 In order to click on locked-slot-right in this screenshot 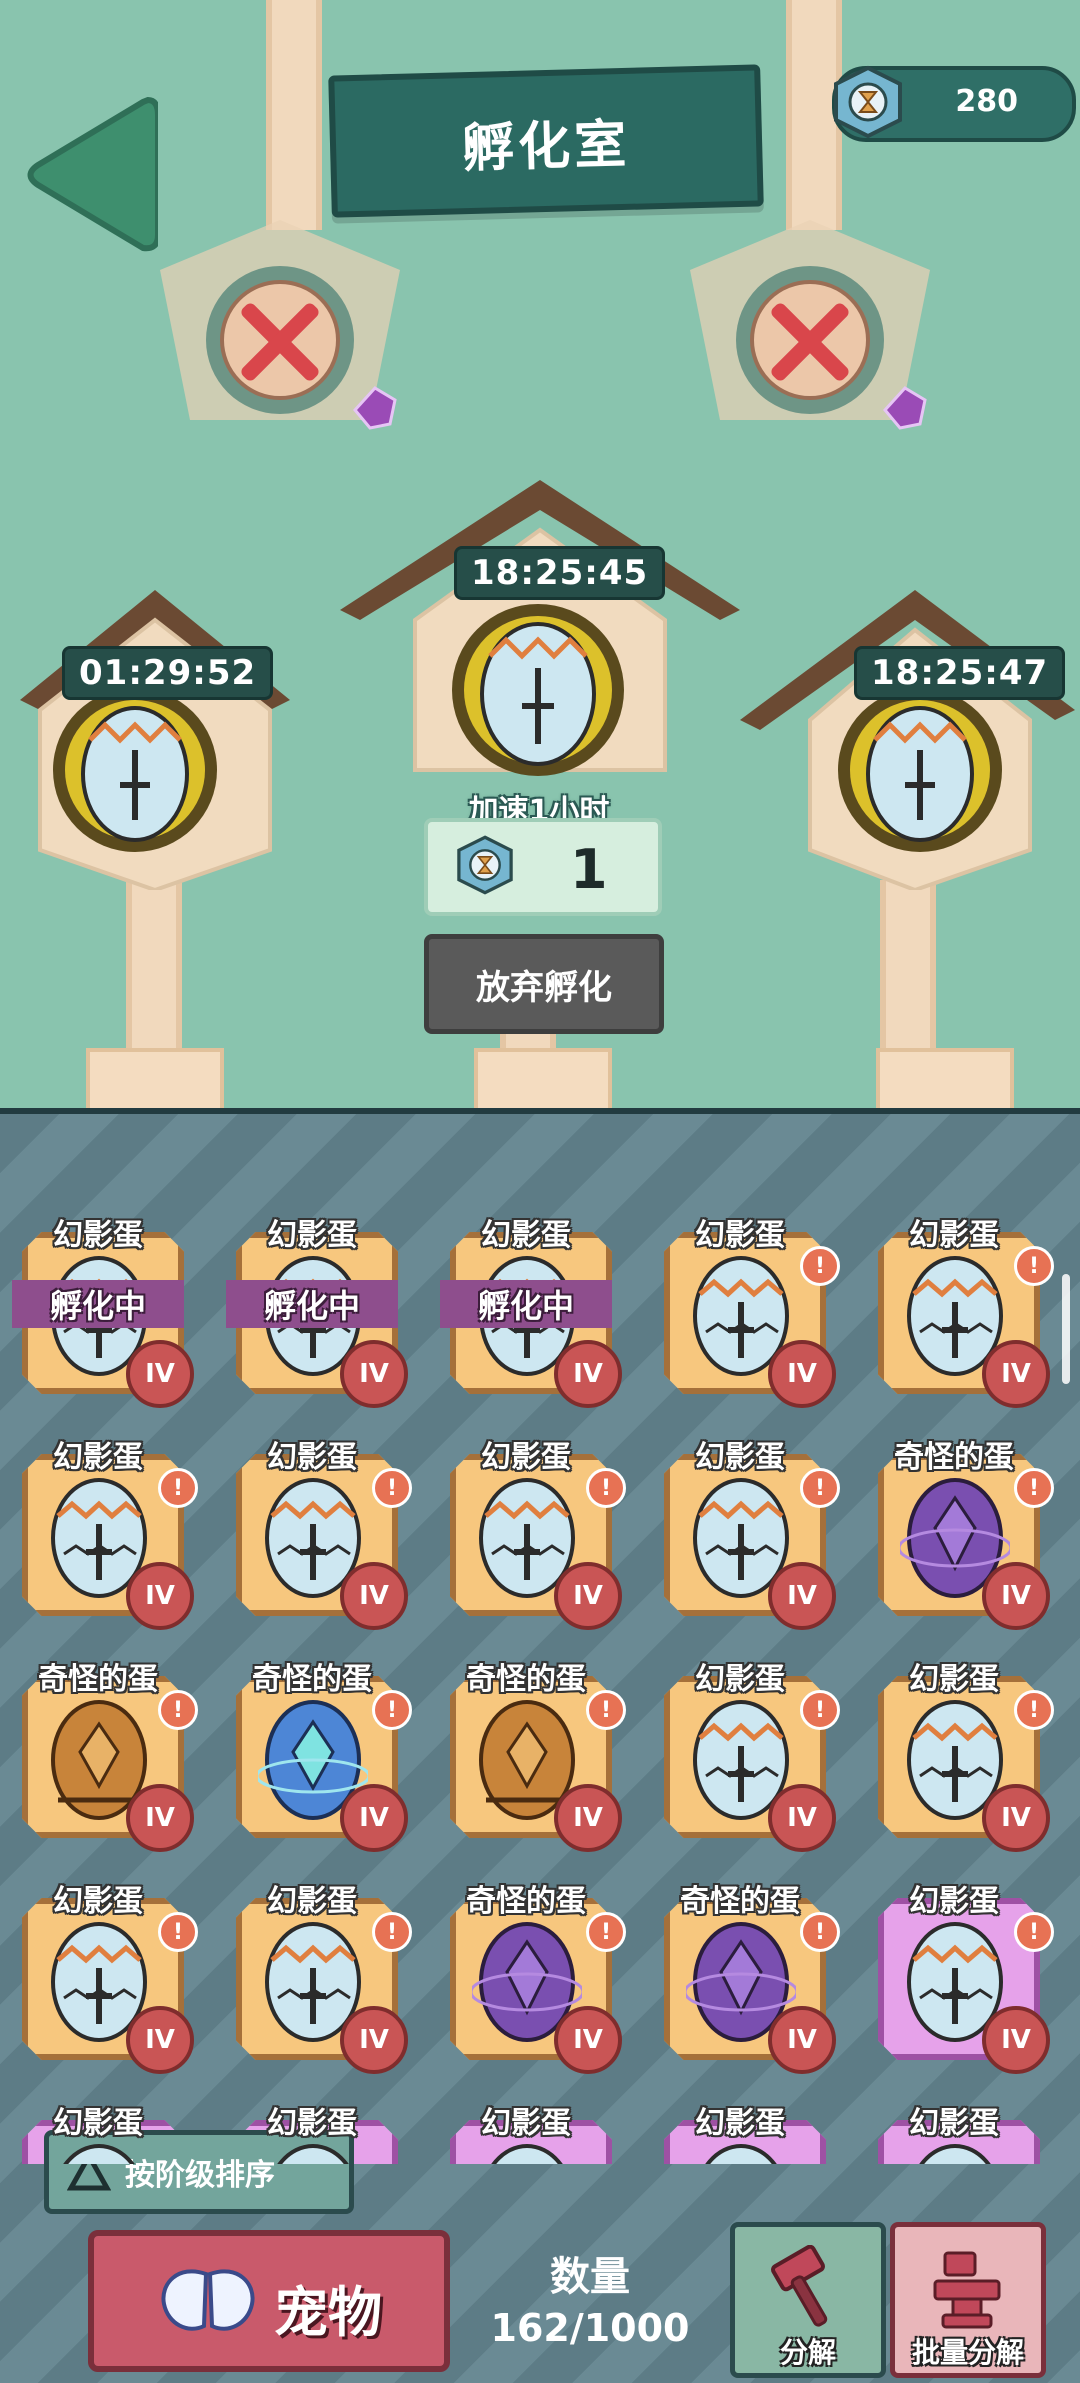, I will do `click(810, 320)`.